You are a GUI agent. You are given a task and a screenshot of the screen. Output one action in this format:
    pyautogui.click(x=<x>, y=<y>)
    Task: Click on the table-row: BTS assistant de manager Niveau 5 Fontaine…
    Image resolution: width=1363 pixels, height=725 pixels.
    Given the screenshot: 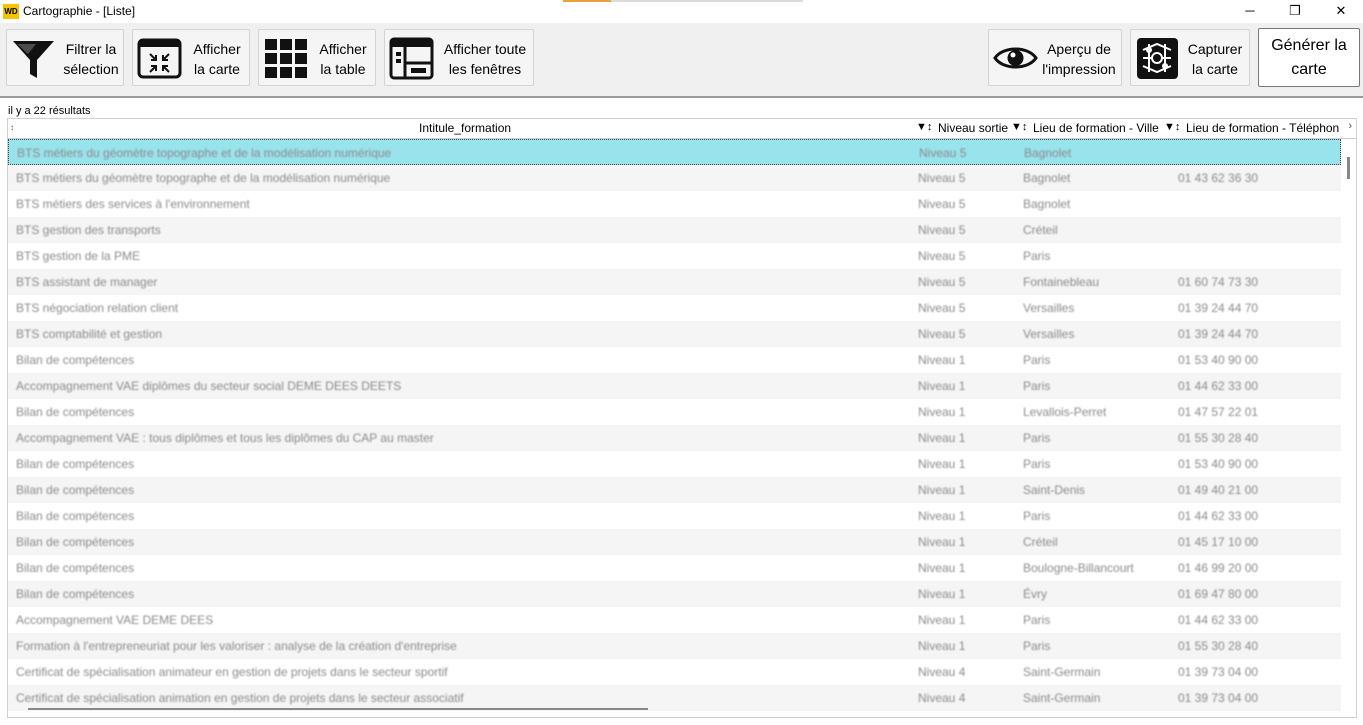 What is the action you would take?
    pyautogui.click(x=674, y=282)
    